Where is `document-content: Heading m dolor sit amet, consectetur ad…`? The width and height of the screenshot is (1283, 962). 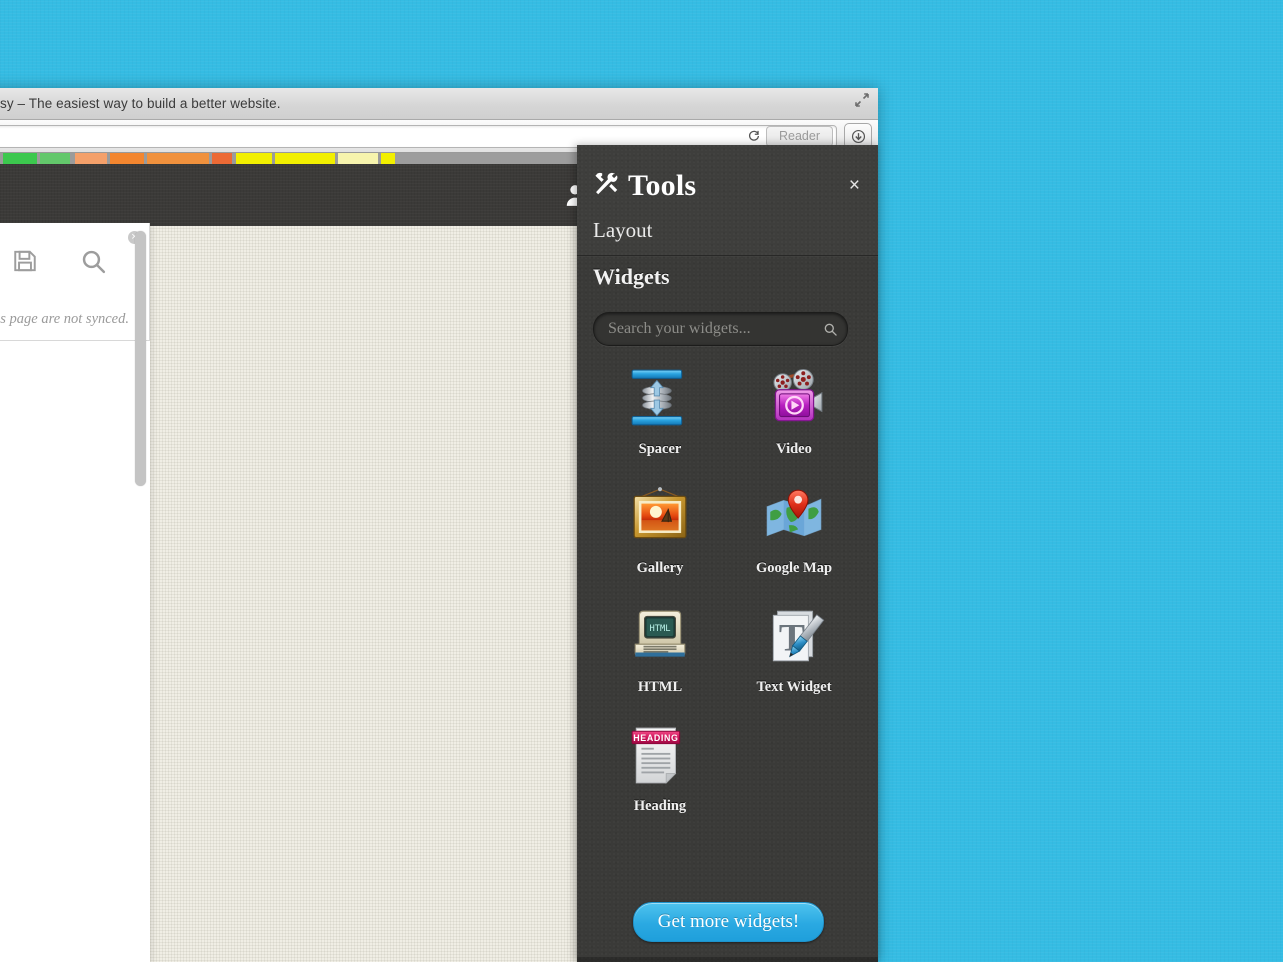
document-content: Heading m dolor sit amet, consectetur ad… is located at coordinates (75, 659).